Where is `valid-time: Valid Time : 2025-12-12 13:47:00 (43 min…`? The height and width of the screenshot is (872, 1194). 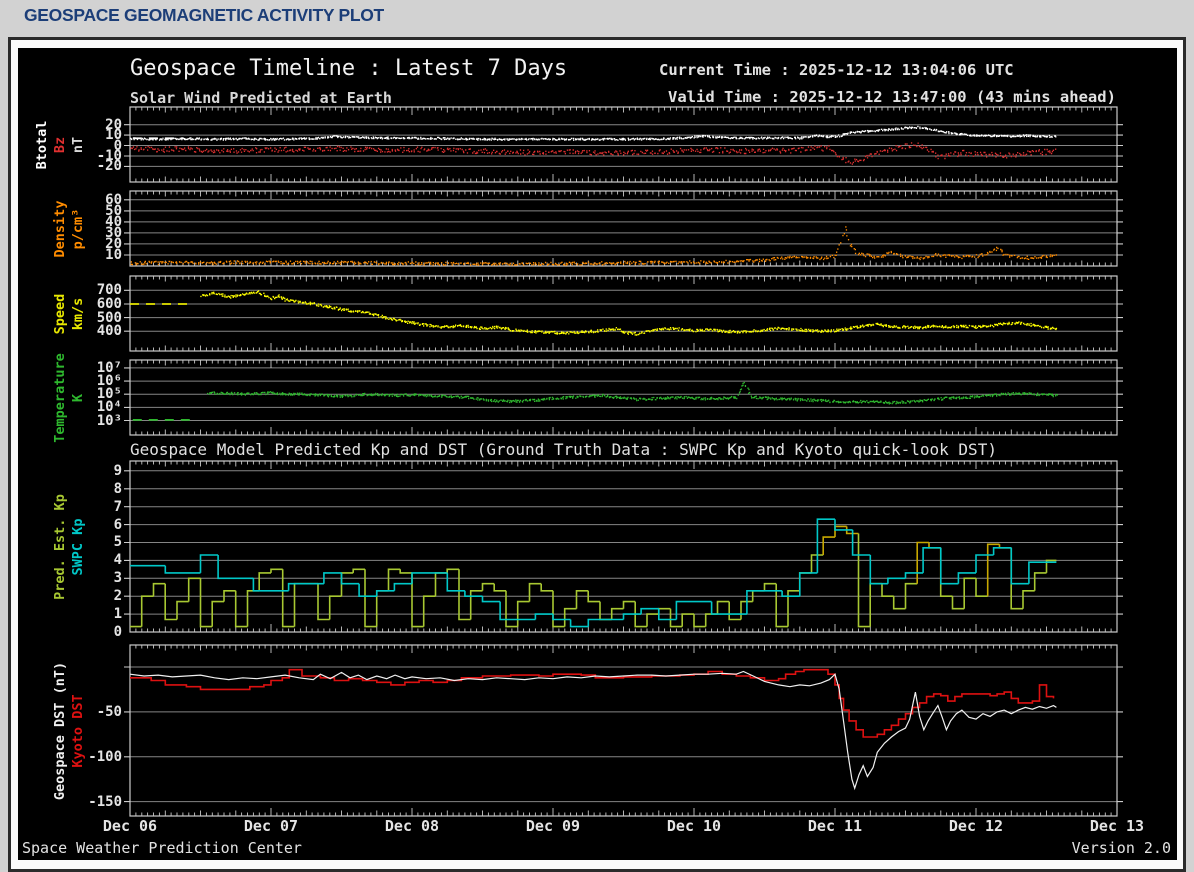
valid-time: Valid Time : 2025-12-12 13:47:00 (43 min… is located at coordinates (892, 97).